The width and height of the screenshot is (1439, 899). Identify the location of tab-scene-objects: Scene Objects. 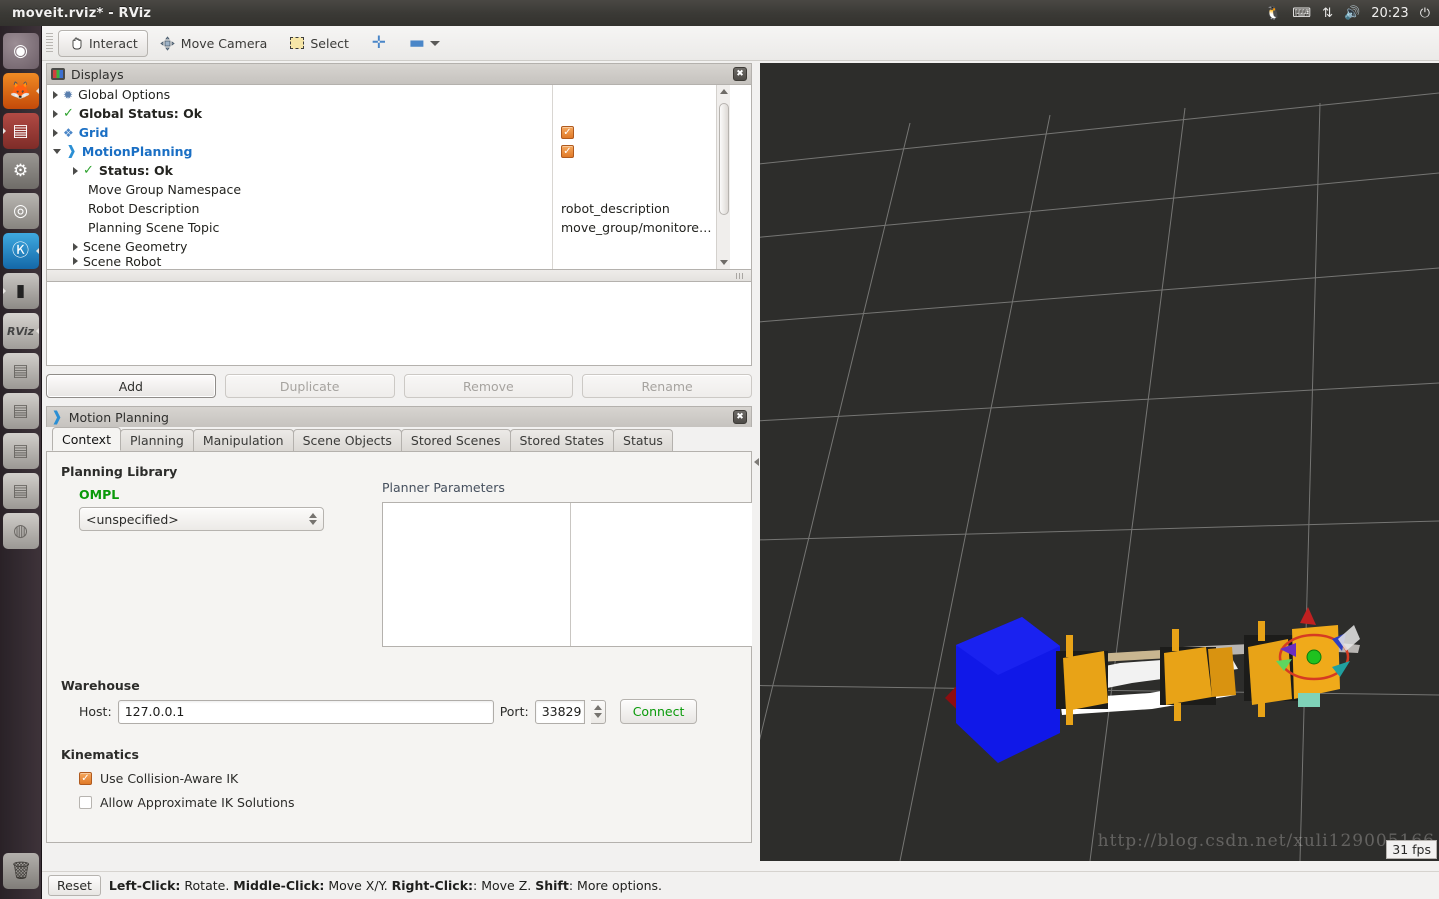
(347, 440).